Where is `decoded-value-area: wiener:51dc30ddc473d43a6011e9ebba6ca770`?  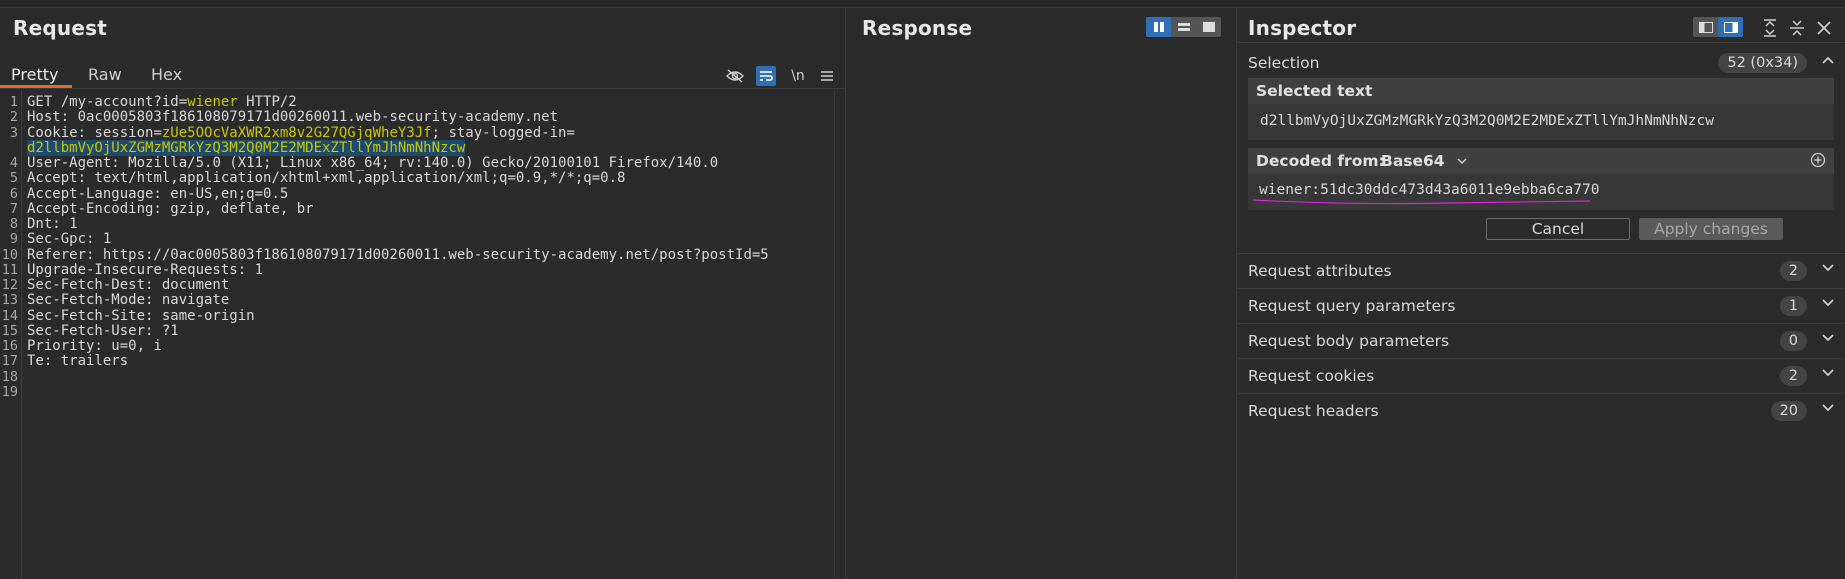
decoded-value-area: wiener:51dc30ddc473d43a6011e9ebba6ca770 is located at coordinates (1541, 192).